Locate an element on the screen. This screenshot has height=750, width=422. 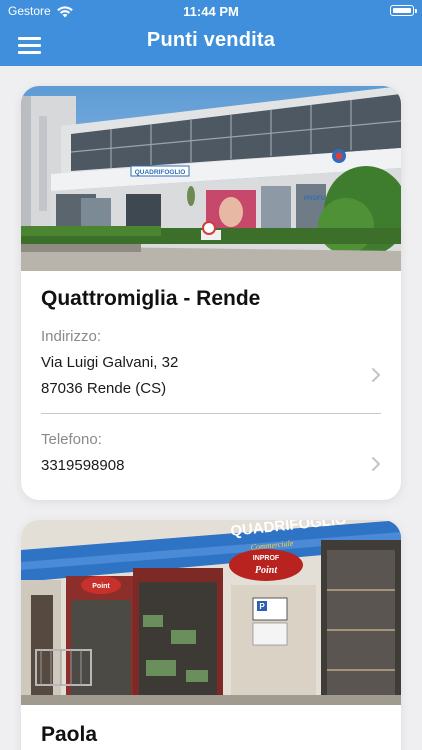
svg-text: PROFU is located at coordinates (314, 199).